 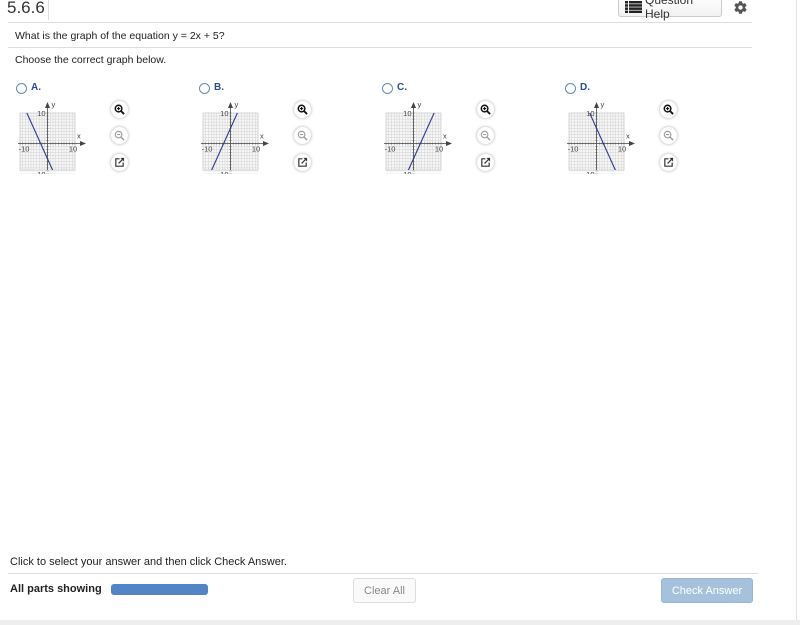 I want to click on option-c: C. y x -10 10 10 -10, so click(x=457, y=132).